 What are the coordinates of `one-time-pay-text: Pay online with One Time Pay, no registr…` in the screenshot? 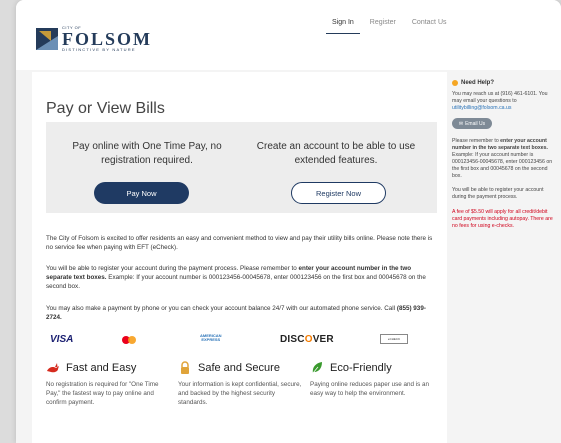 It's located at (147, 153).